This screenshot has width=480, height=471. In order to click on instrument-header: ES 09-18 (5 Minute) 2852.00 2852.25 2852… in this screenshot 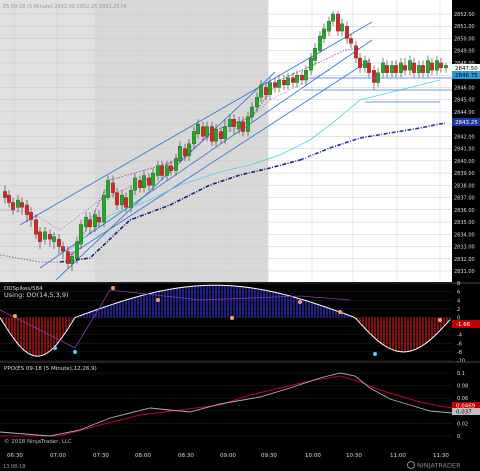, I will do `click(64, 7)`.